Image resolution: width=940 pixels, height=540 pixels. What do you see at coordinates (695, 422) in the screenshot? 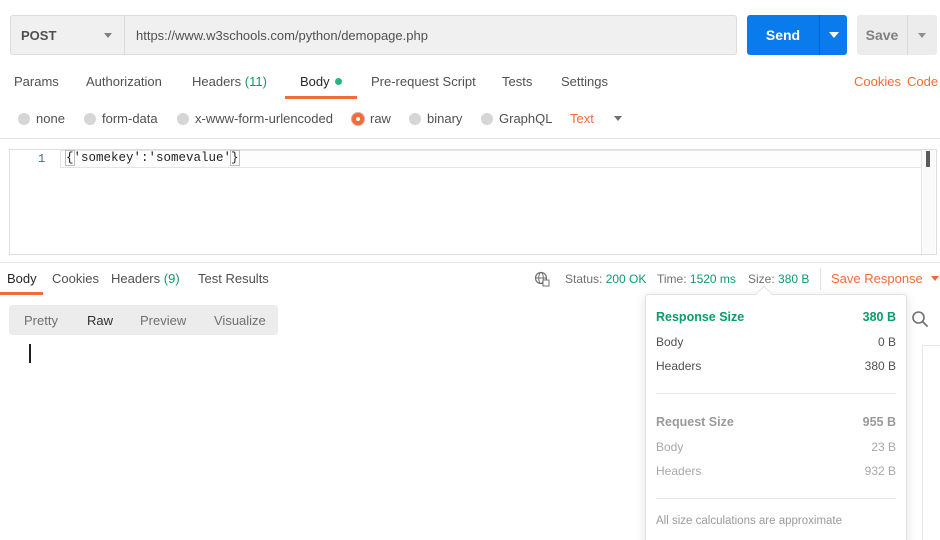
I see `request-size-title: Request Size` at bounding box center [695, 422].